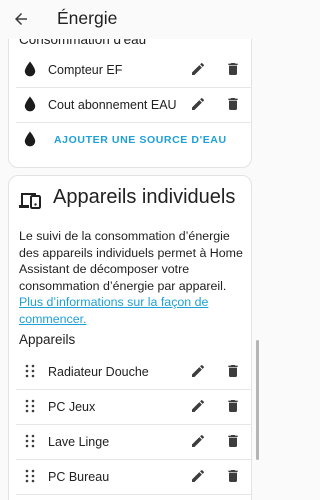  What do you see at coordinates (85, 69) in the screenshot?
I see `water-source-label: Compteur EF` at bounding box center [85, 69].